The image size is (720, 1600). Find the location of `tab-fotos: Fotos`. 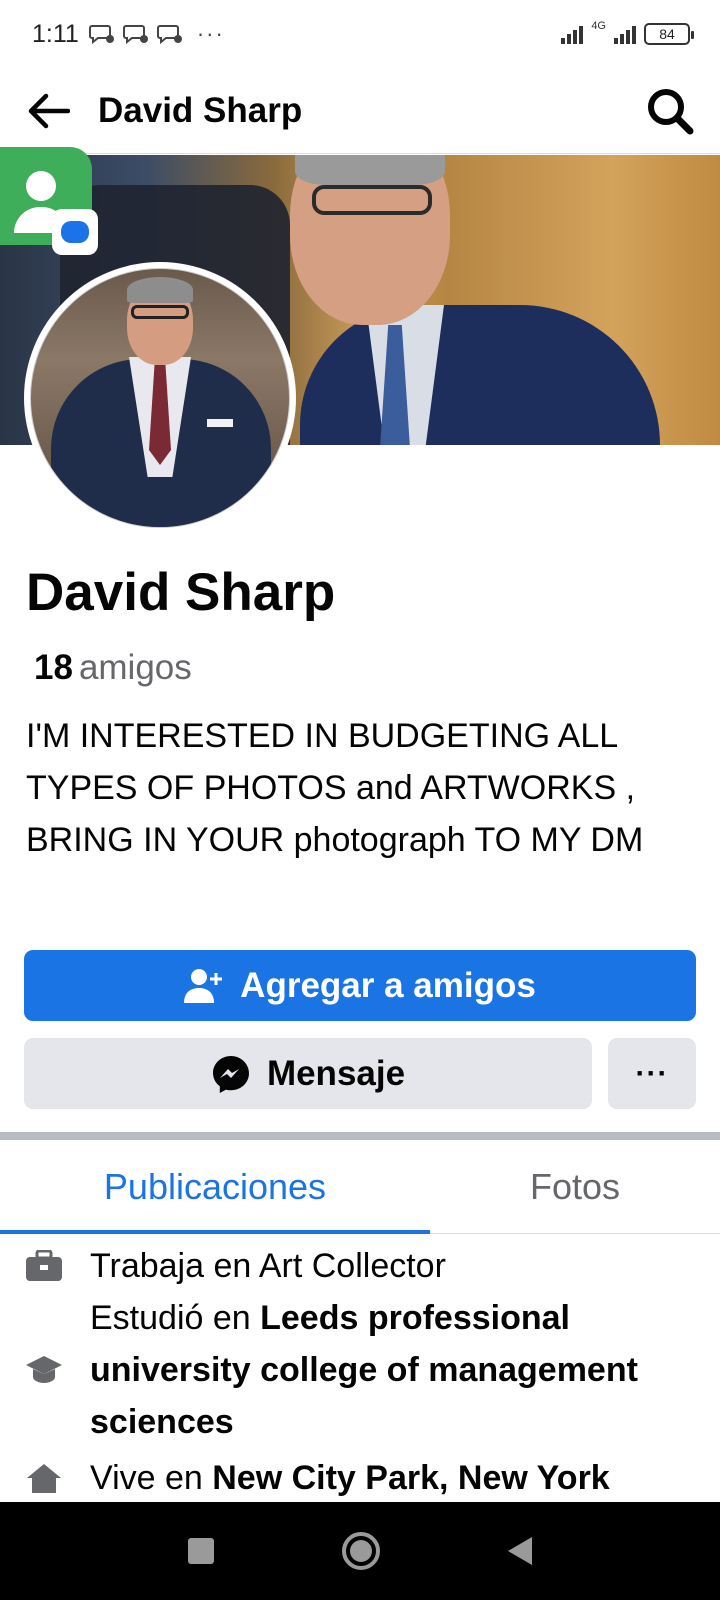

tab-fotos: Fotos is located at coordinates (575, 1186).